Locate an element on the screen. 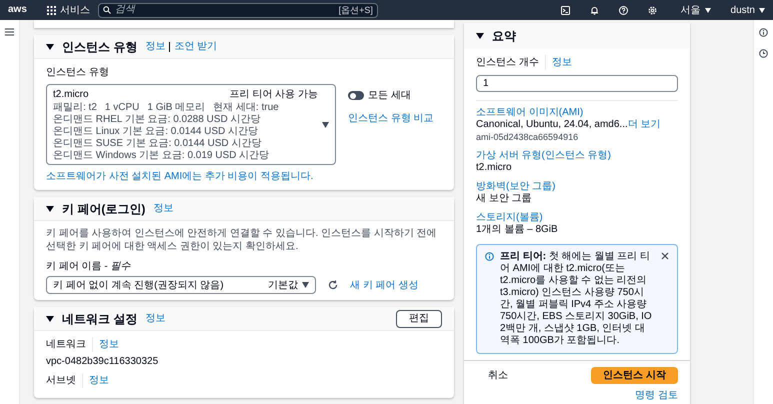 The image size is (773, 404). more-link: 더 보기 is located at coordinates (644, 125).